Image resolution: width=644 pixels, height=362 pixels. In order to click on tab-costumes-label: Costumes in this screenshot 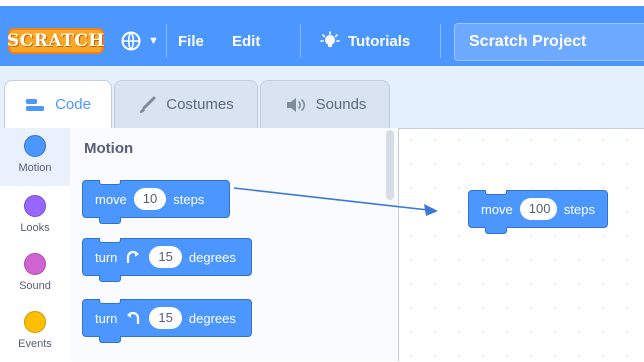, I will do `click(200, 104)`.